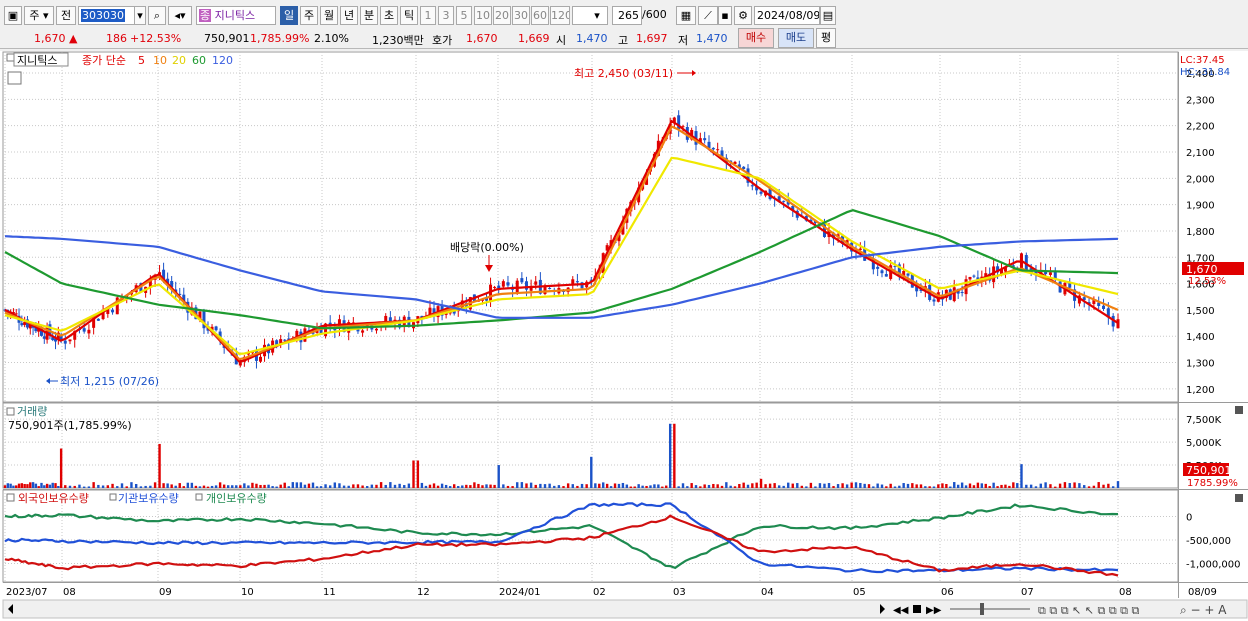 The image size is (1248, 621). I want to click on table-toggle-icon, so click(14, 78).